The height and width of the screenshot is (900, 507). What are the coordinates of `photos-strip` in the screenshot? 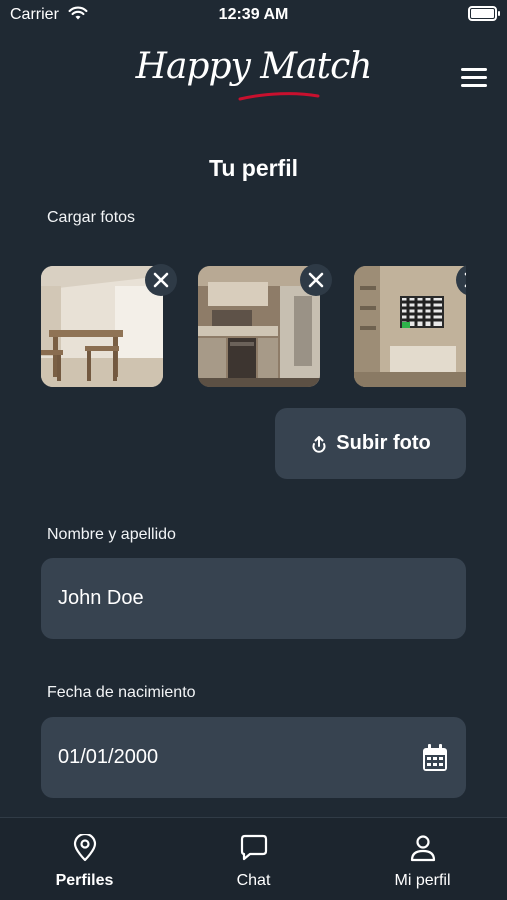 It's located at (253, 325).